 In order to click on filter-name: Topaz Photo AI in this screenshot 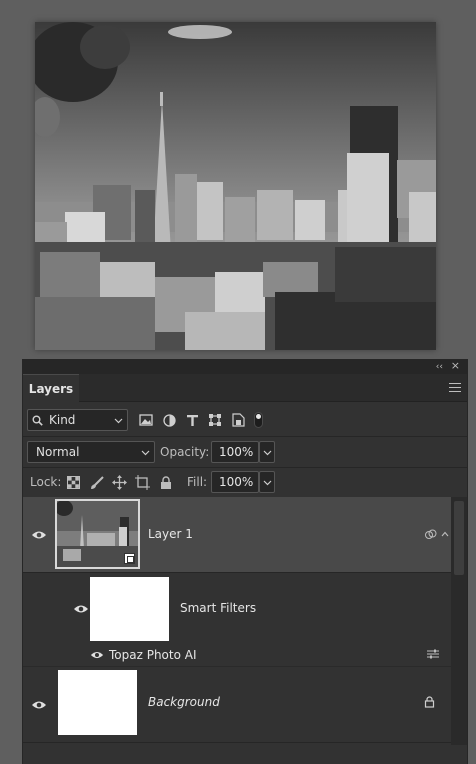, I will do `click(153, 655)`.